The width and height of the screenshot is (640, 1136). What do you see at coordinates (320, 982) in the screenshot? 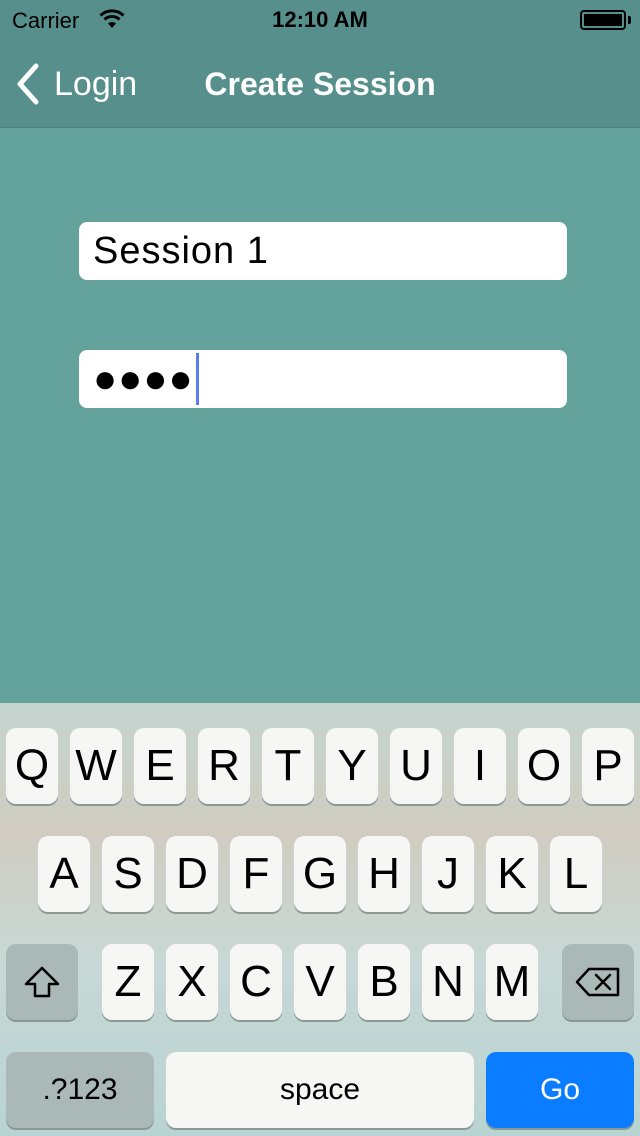
I see `key-v: V` at bounding box center [320, 982].